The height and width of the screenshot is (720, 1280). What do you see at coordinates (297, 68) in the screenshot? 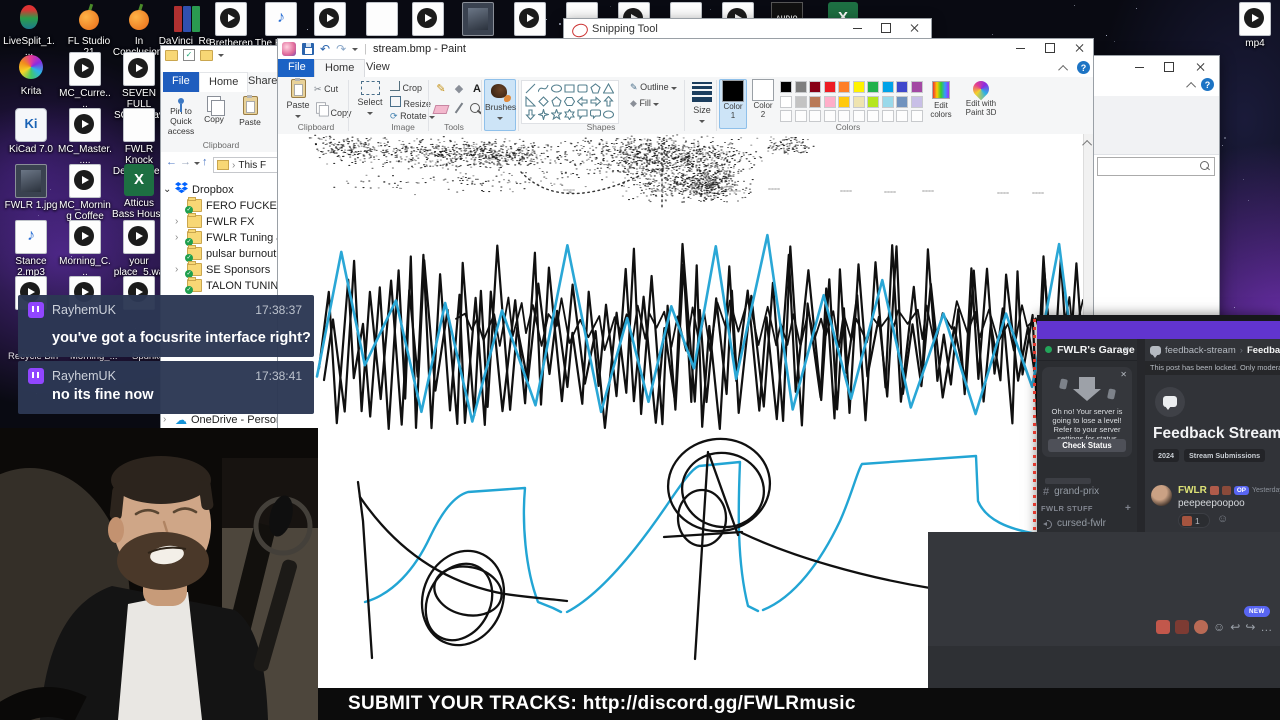
I see `paint-tab-file: File` at bounding box center [297, 68].